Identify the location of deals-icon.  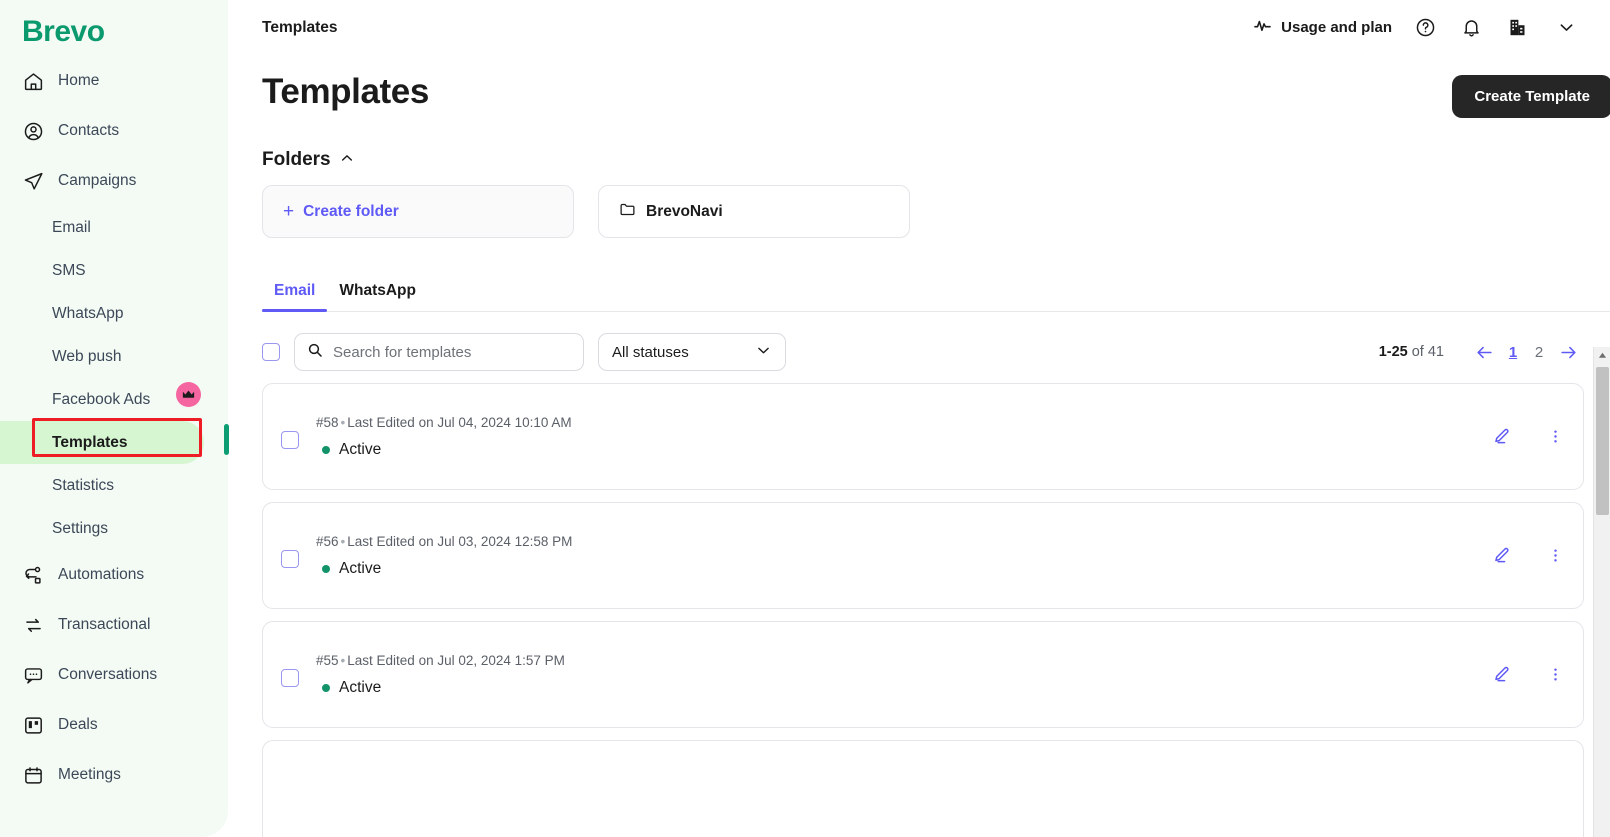
(33, 725).